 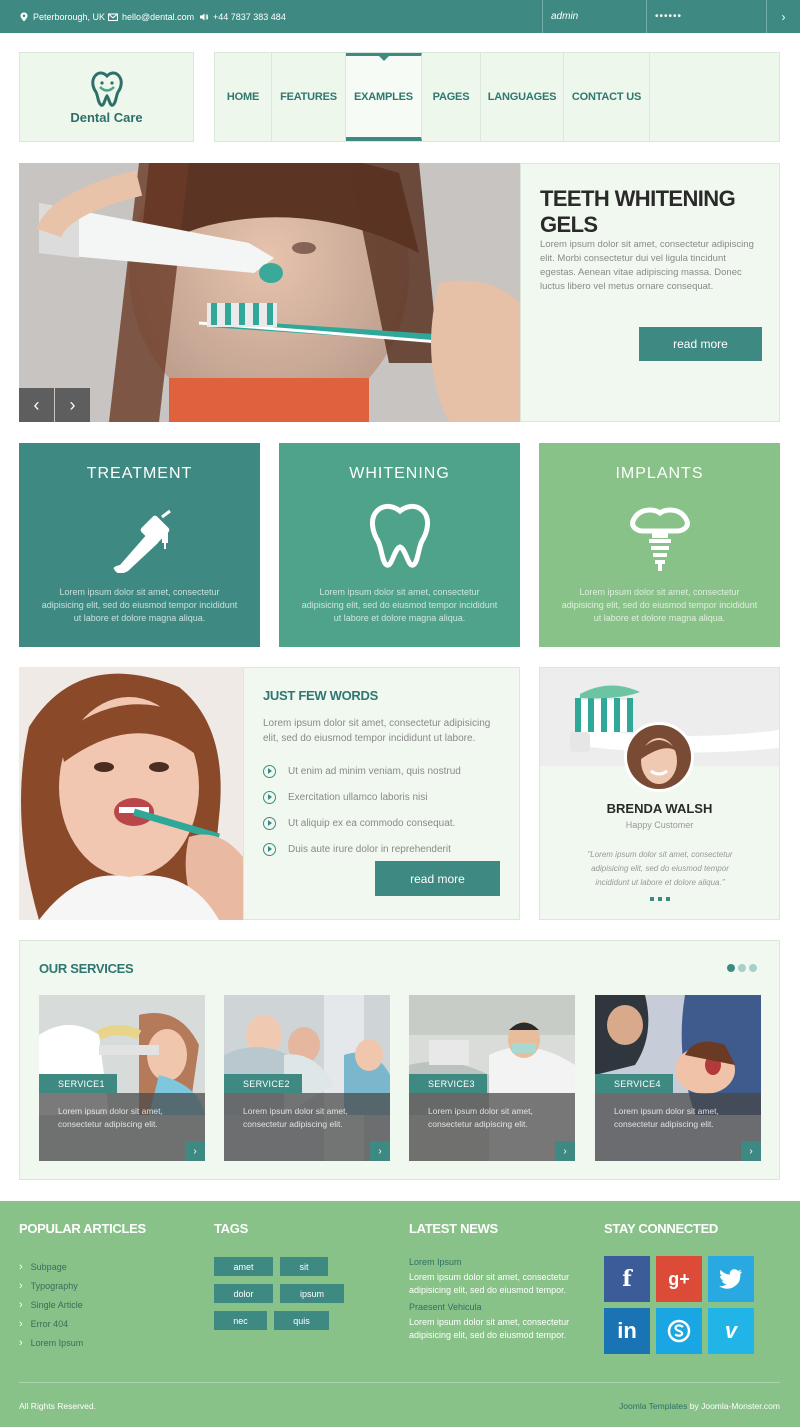 What do you see at coordinates (653, 1406) in the screenshot?
I see `credit-link: Joomla Templates` at bounding box center [653, 1406].